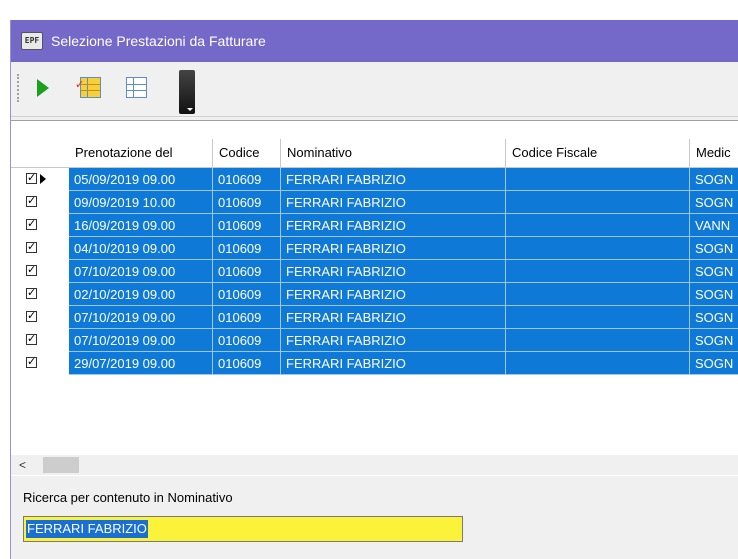  I want to click on run-button, so click(43, 88).